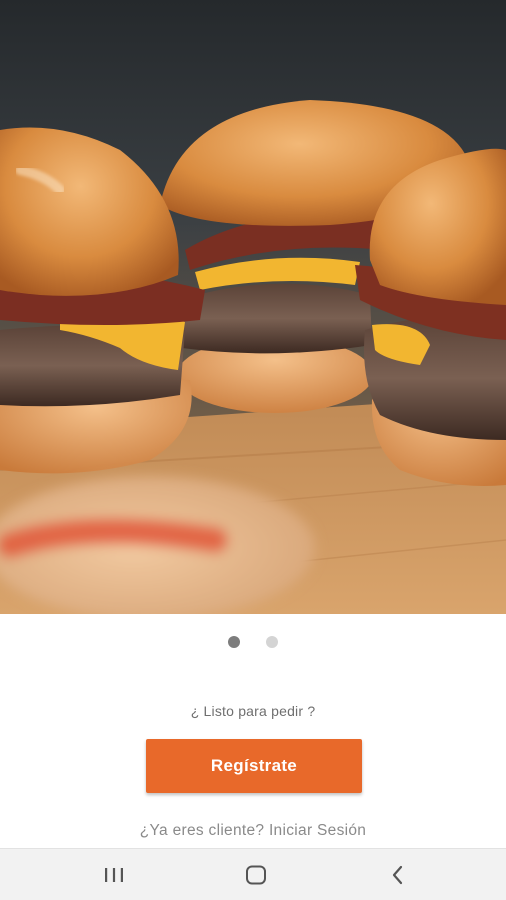 Image resolution: width=506 pixels, height=900 pixels. What do you see at coordinates (253, 642) in the screenshot?
I see `page-indicator` at bounding box center [253, 642].